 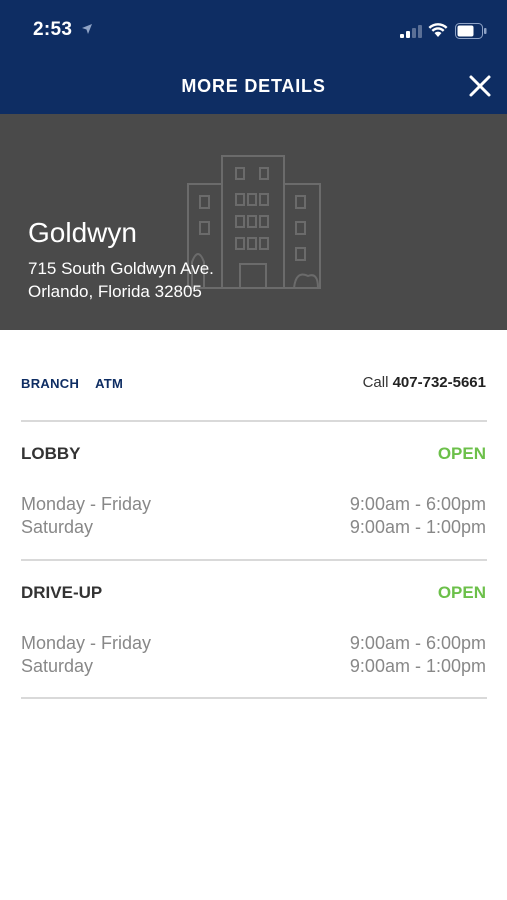 I want to click on signal-icon, so click(x=411, y=31).